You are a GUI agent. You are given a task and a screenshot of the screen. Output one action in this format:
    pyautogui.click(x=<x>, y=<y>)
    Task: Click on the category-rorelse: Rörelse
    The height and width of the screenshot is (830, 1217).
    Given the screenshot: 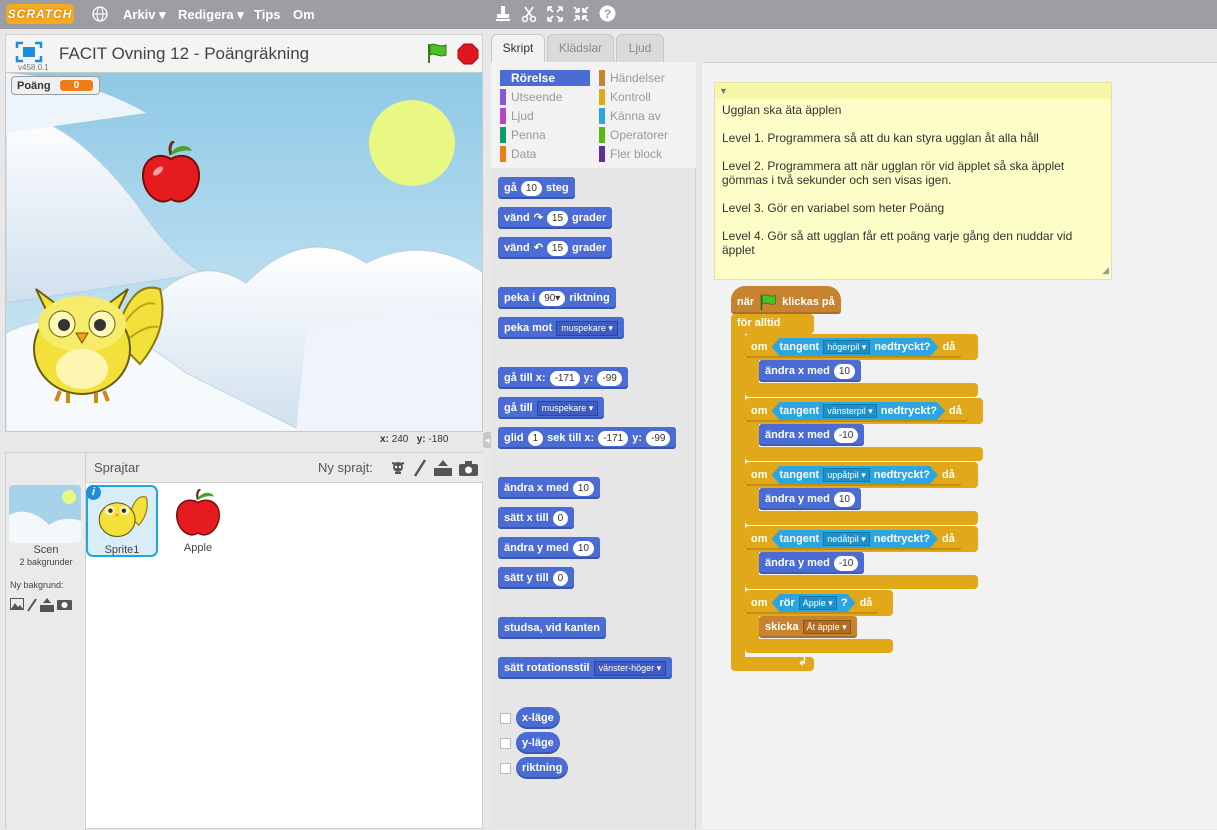 What is the action you would take?
    pyautogui.click(x=545, y=78)
    